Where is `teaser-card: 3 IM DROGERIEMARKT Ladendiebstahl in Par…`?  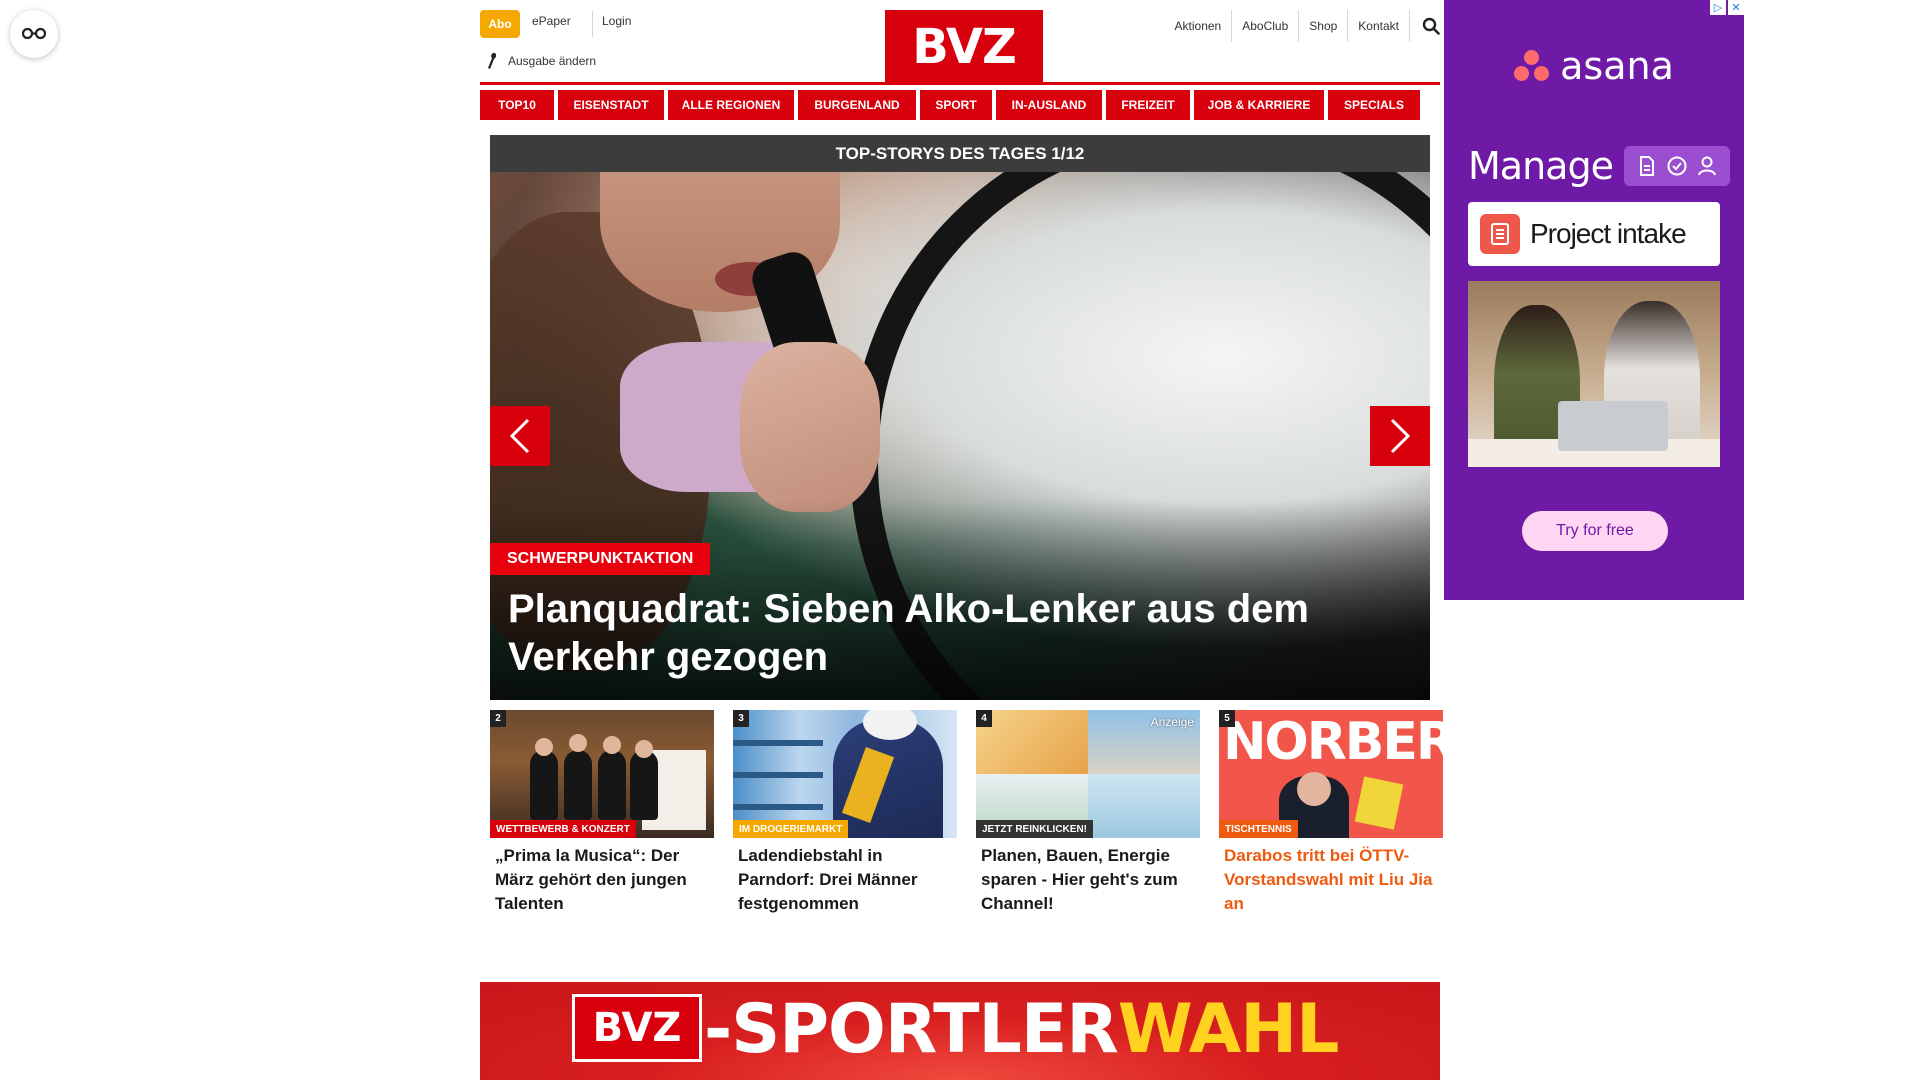
teaser-card: 3 IM DROGERIEMARKT Ladendiebstahl in Par… is located at coordinates (845, 813).